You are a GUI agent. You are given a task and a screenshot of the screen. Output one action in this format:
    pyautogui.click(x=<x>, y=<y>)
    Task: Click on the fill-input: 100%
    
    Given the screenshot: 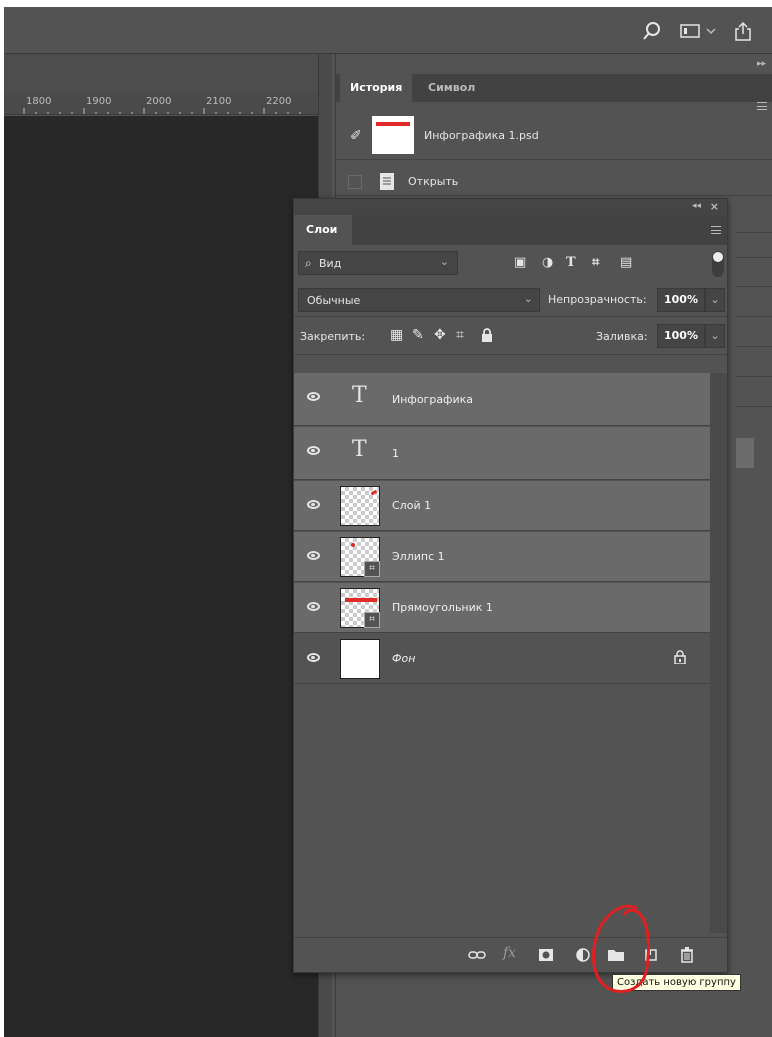 What is the action you would take?
    pyautogui.click(x=681, y=336)
    